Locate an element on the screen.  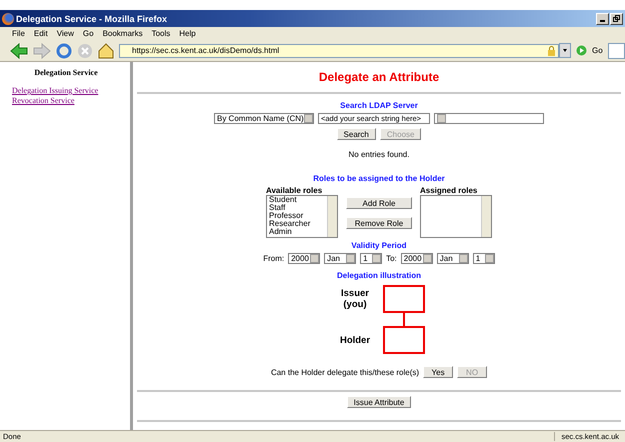
restore-icon is located at coordinates (616, 18).